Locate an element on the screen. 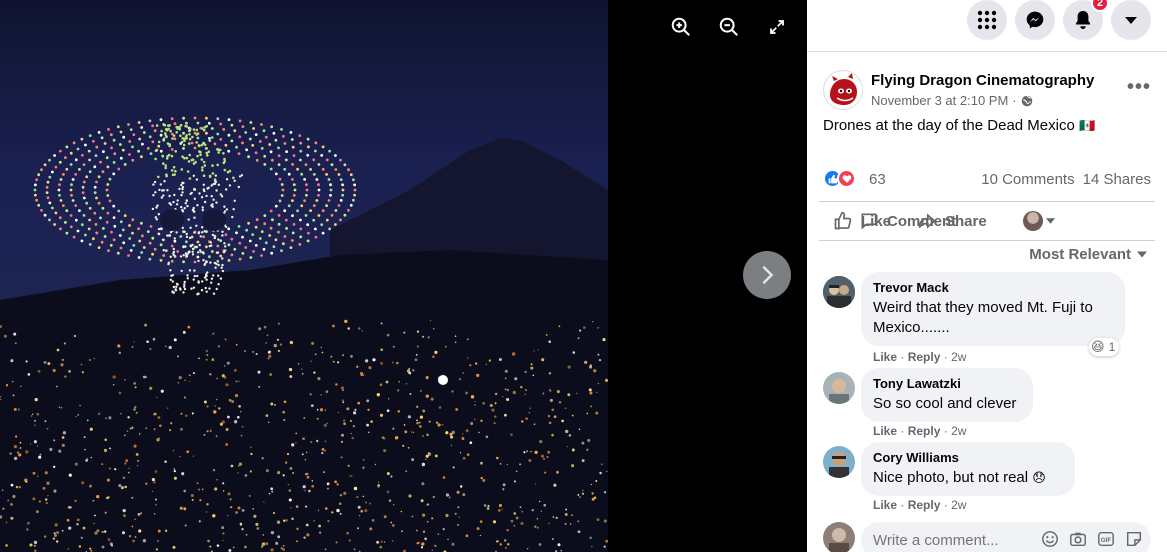 The image size is (1167, 552). post-meta: November 3 at 2:10 PM · is located at coordinates (952, 100).